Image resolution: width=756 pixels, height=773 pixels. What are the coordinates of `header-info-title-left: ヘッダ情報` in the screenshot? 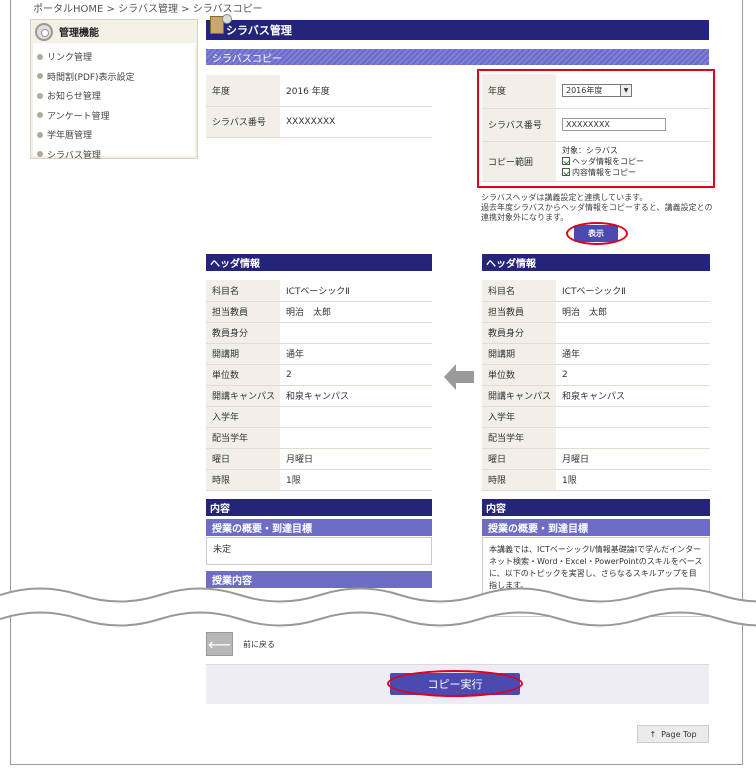 It's located at (319, 262).